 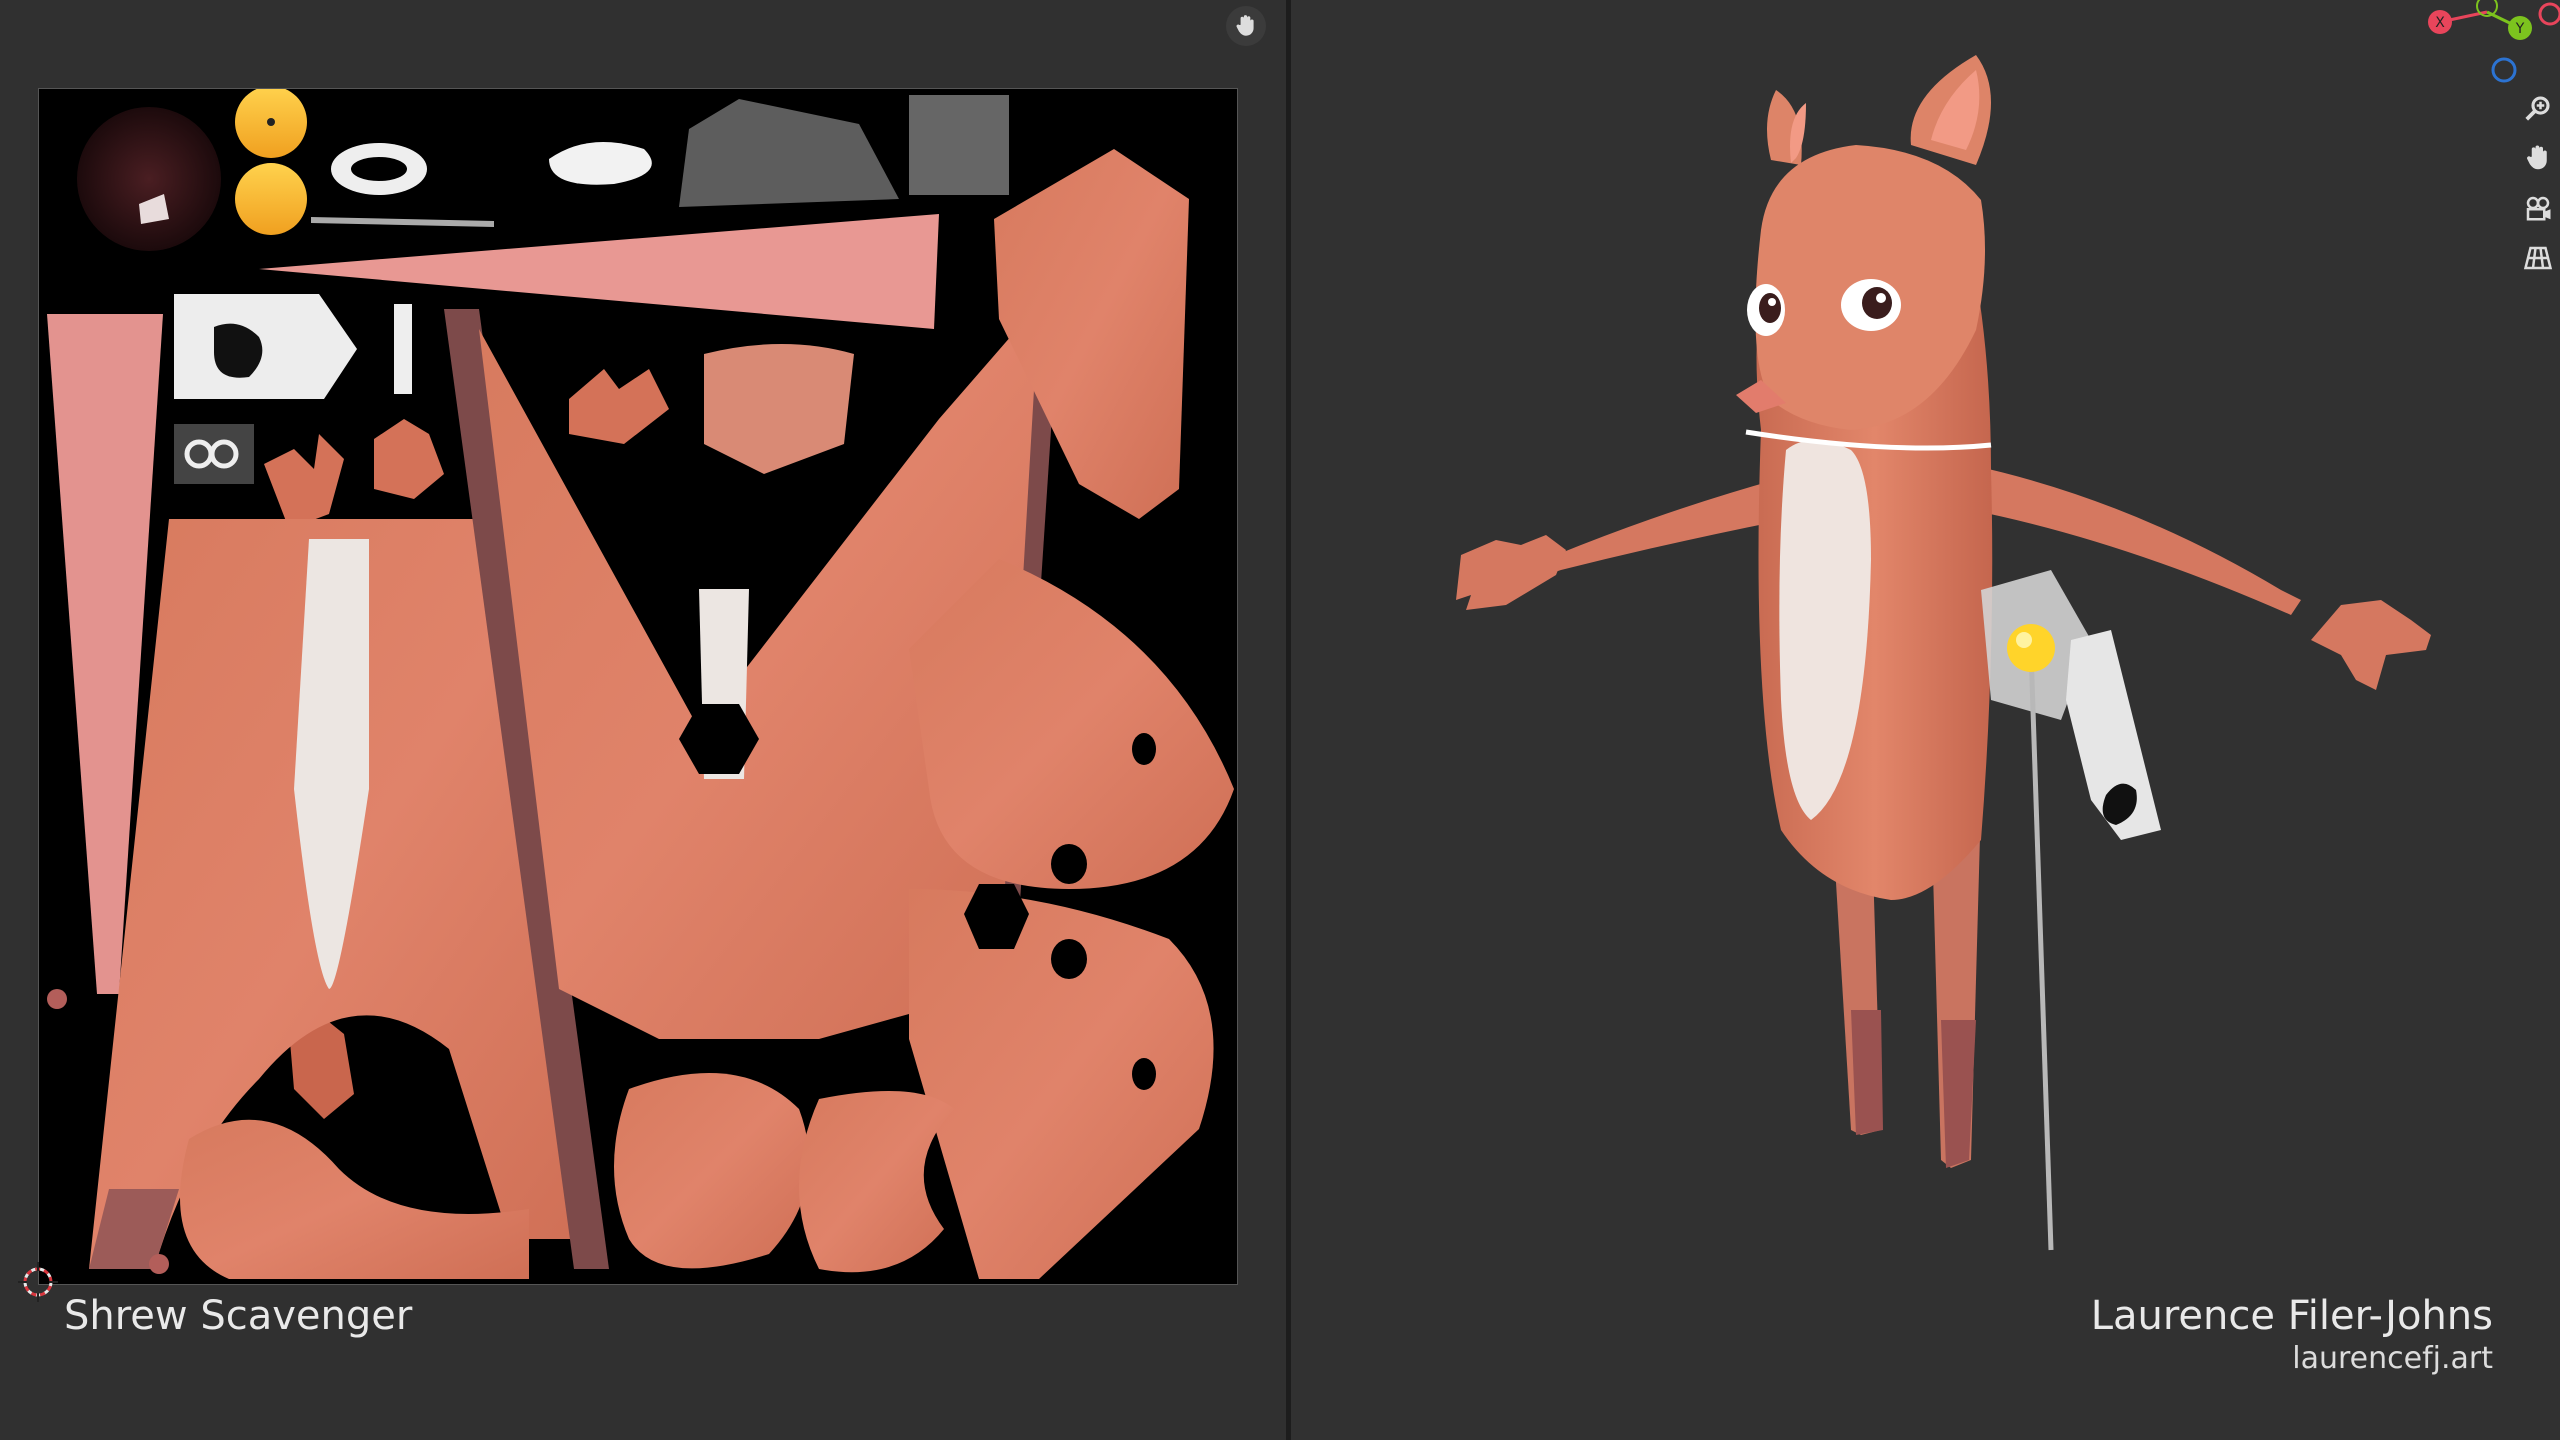 What do you see at coordinates (2538, 258) in the screenshot?
I see `perspective-grid-icon` at bounding box center [2538, 258].